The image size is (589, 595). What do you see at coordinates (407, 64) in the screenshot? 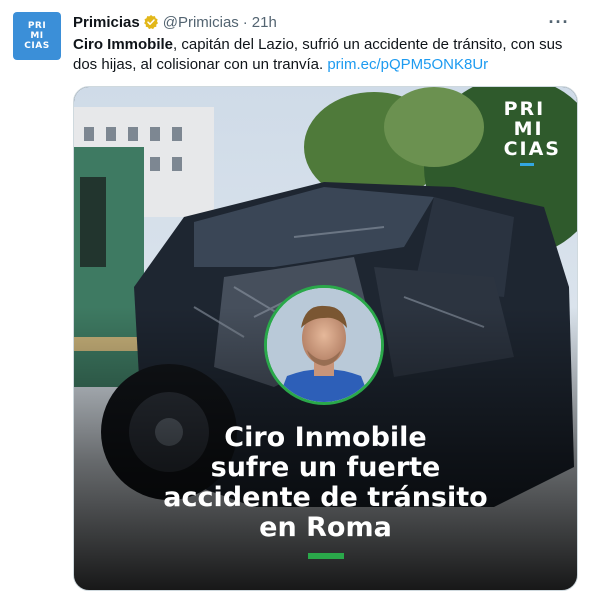
I see `tweet-link: prim.ec/pQPM5ONK8Ur` at bounding box center [407, 64].